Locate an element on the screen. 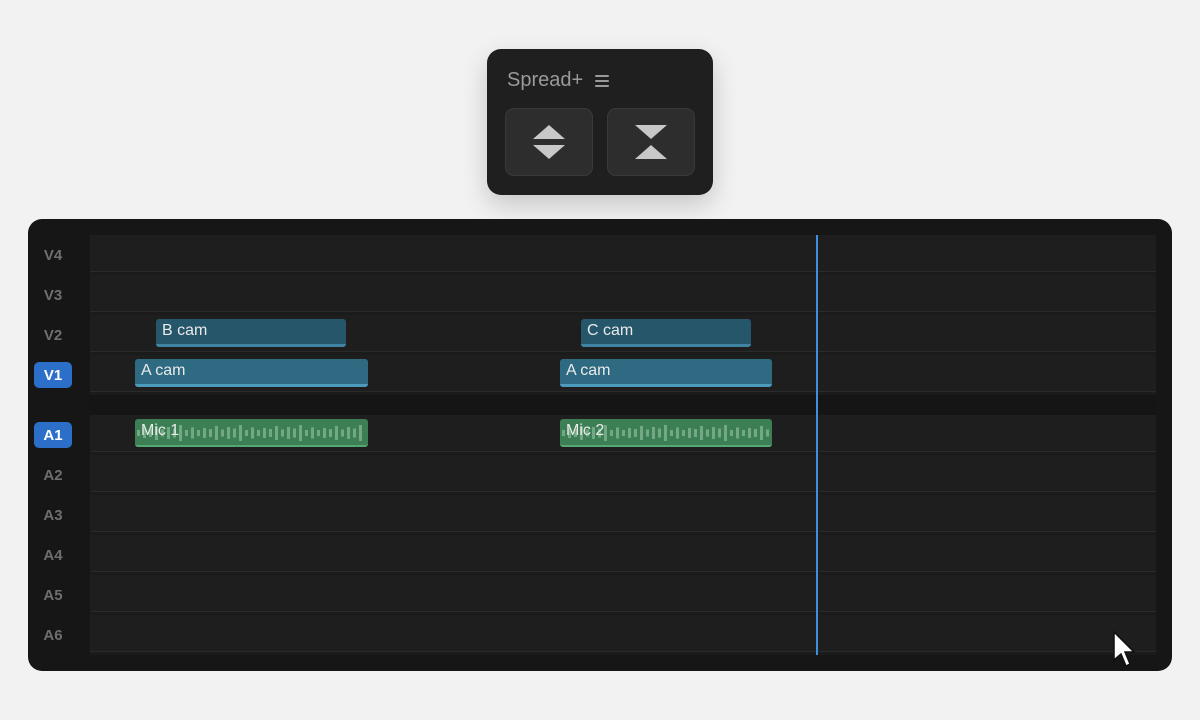 The height and width of the screenshot is (720, 1200). mouse-pointer-icon is located at coordinates (1124, 649).